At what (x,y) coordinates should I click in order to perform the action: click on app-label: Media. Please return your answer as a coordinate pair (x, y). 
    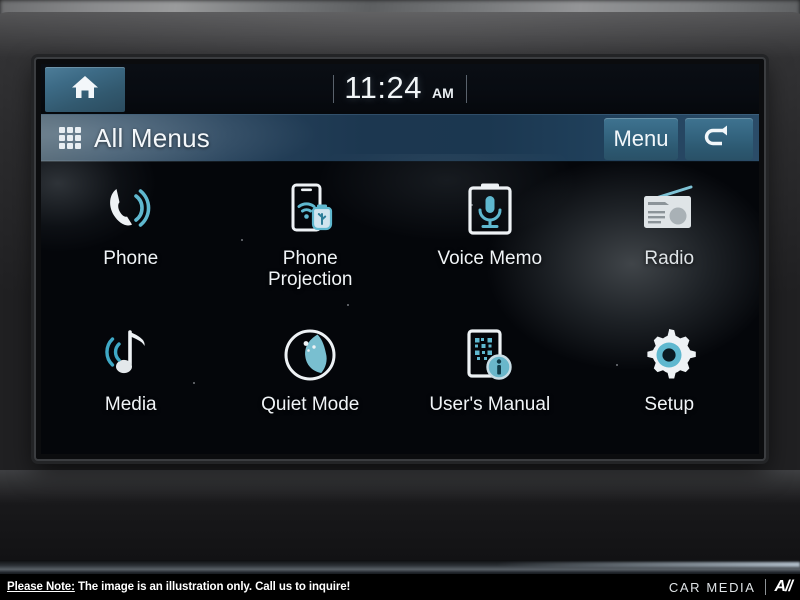
    Looking at the image, I should click on (130, 404).